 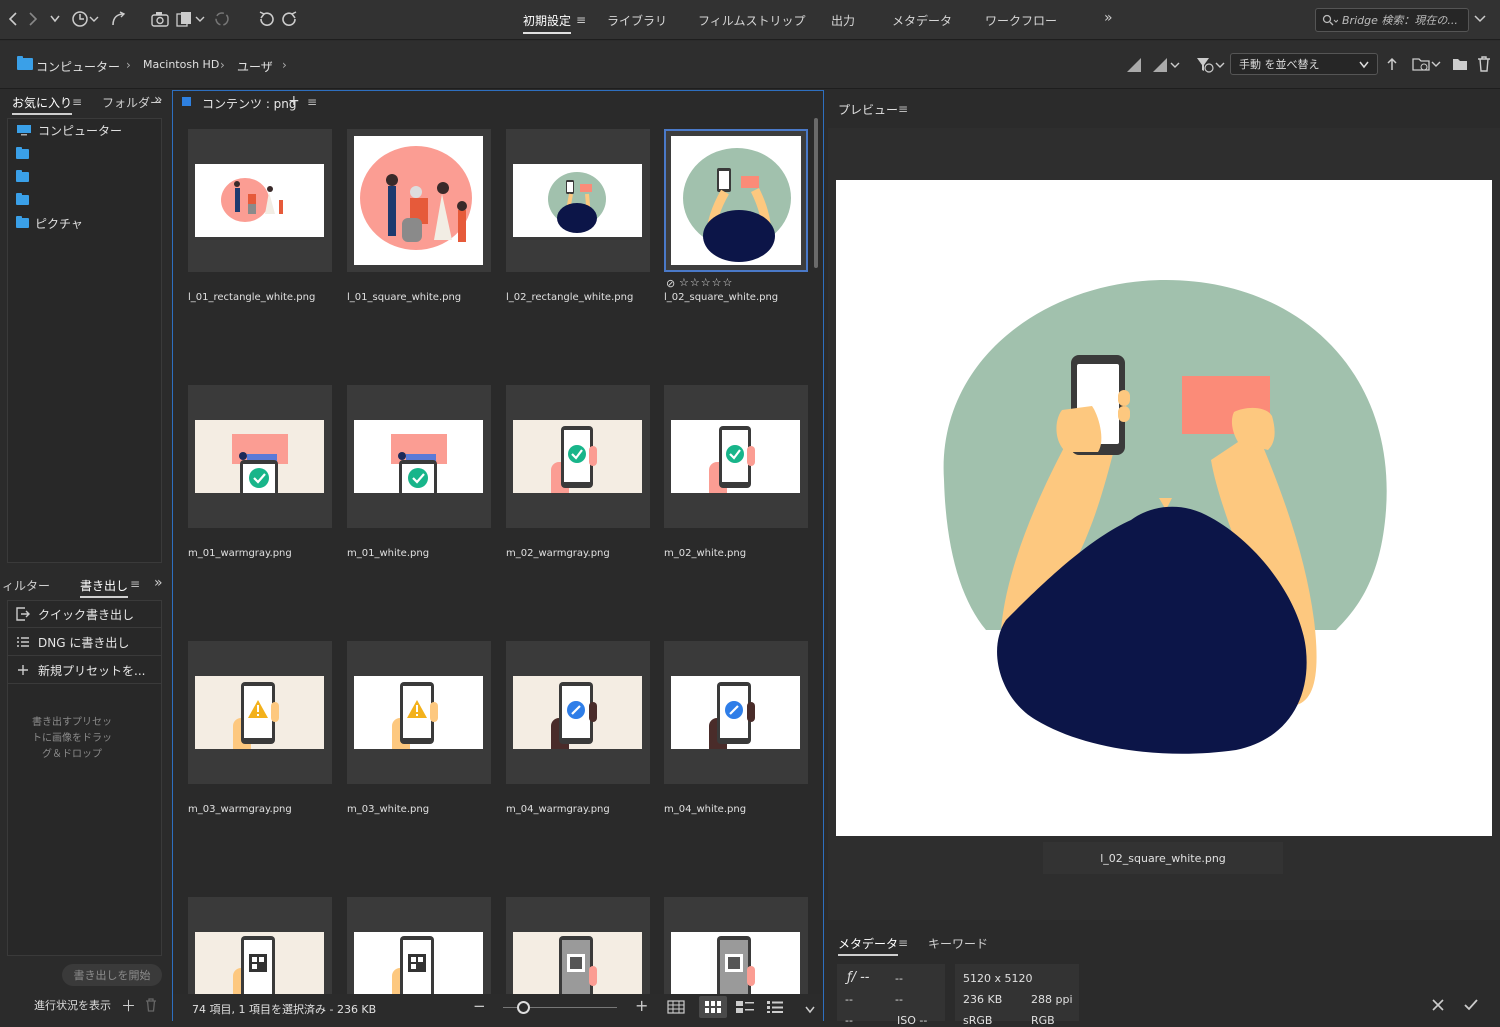 I want to click on thumbnail-filename: m_01_white.png, so click(x=388, y=553).